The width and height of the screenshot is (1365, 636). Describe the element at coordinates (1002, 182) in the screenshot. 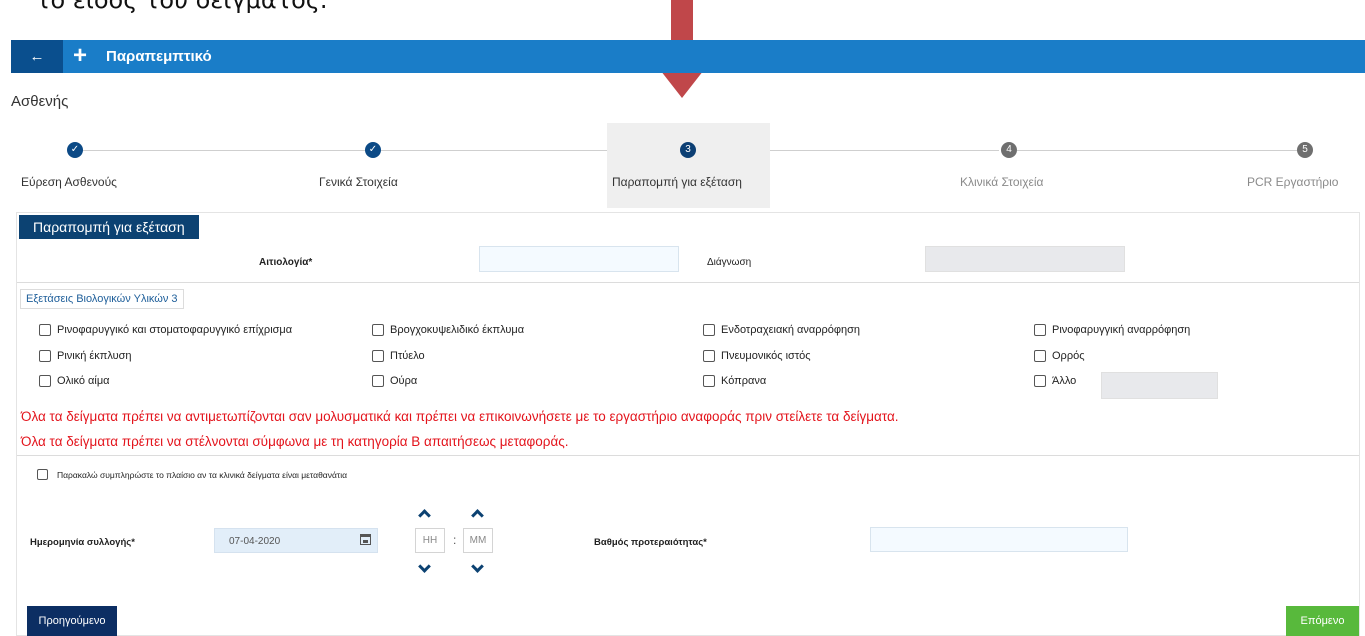

I see `step-label: Κλινικά Στοιχεία` at that location.